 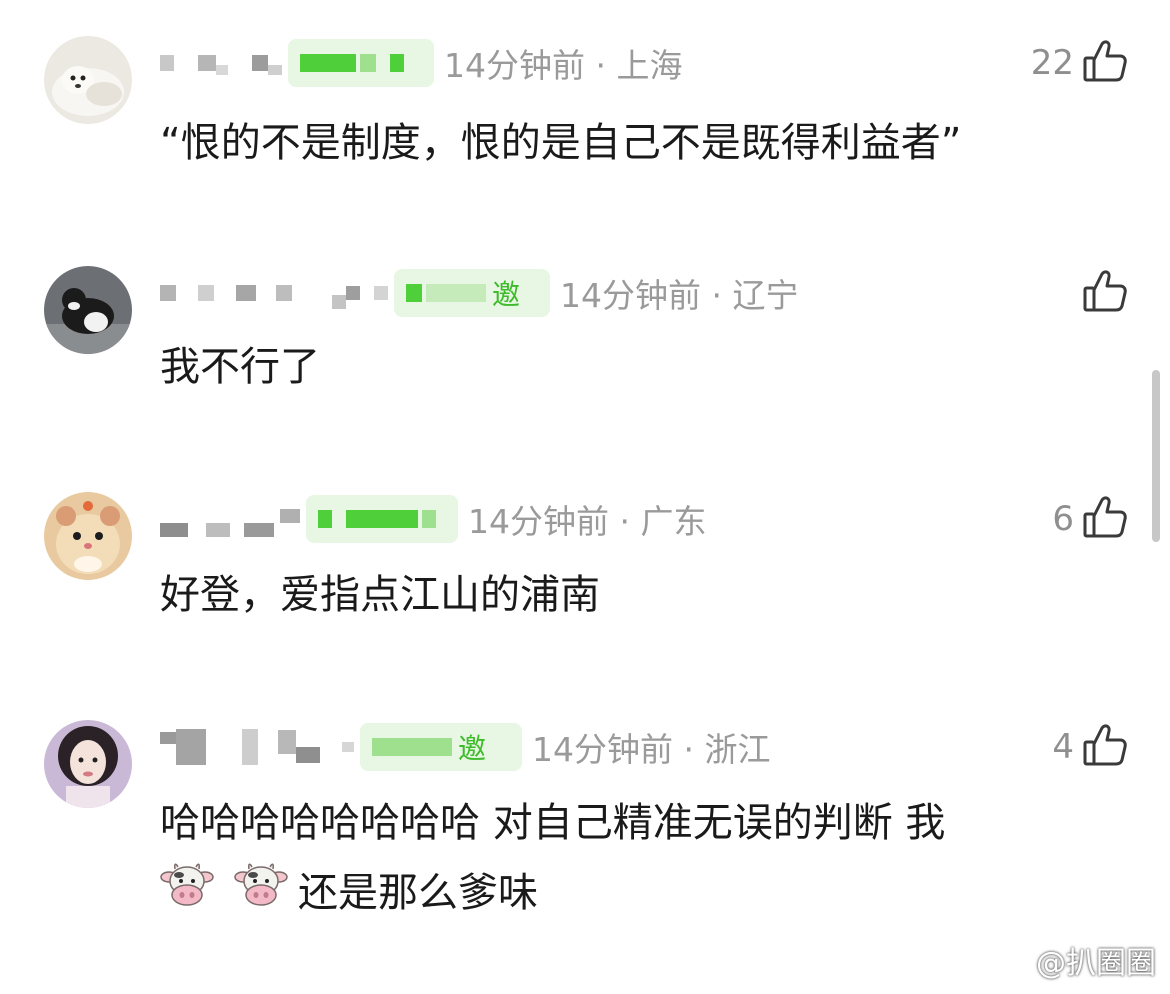 I want to click on comment-text: “恨的不是制度，恨的是自己不是既得利益者”, so click(x=561, y=143).